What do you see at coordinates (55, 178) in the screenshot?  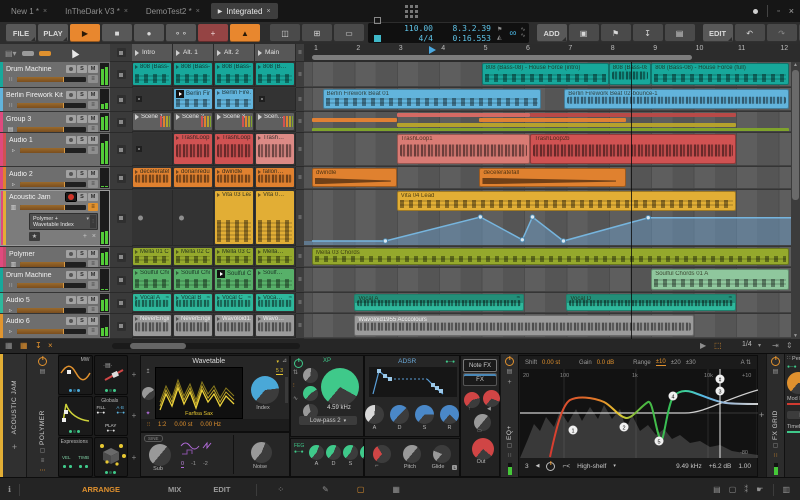 I see `track-header-5: Audio 2 S M ▹ ≡` at bounding box center [55, 178].